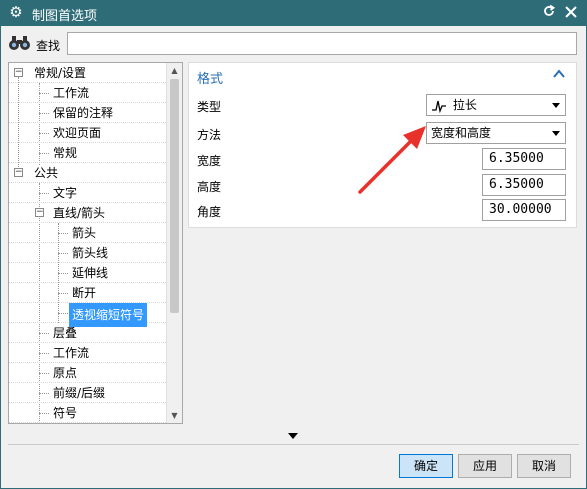  What do you see at coordinates (88, 133) in the screenshot?
I see `tree-item-welcome-page: 欢迎页面` at bounding box center [88, 133].